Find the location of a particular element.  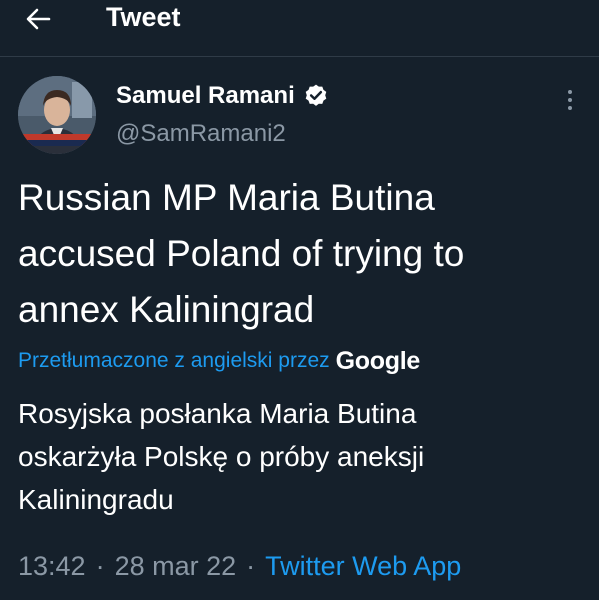

author-display-name: Samuel Ramani is located at coordinates (205, 96).